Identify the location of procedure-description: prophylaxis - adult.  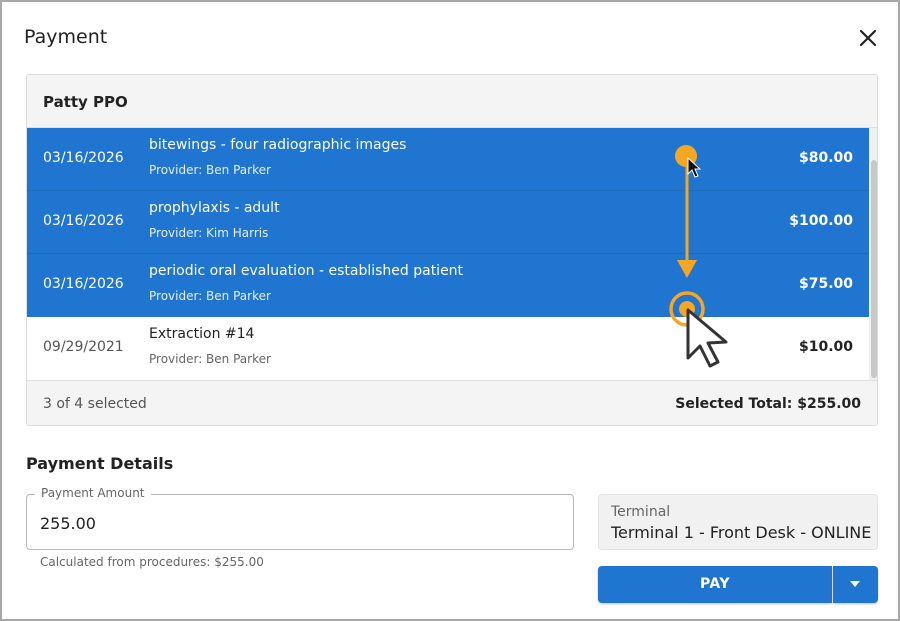
(214, 208).